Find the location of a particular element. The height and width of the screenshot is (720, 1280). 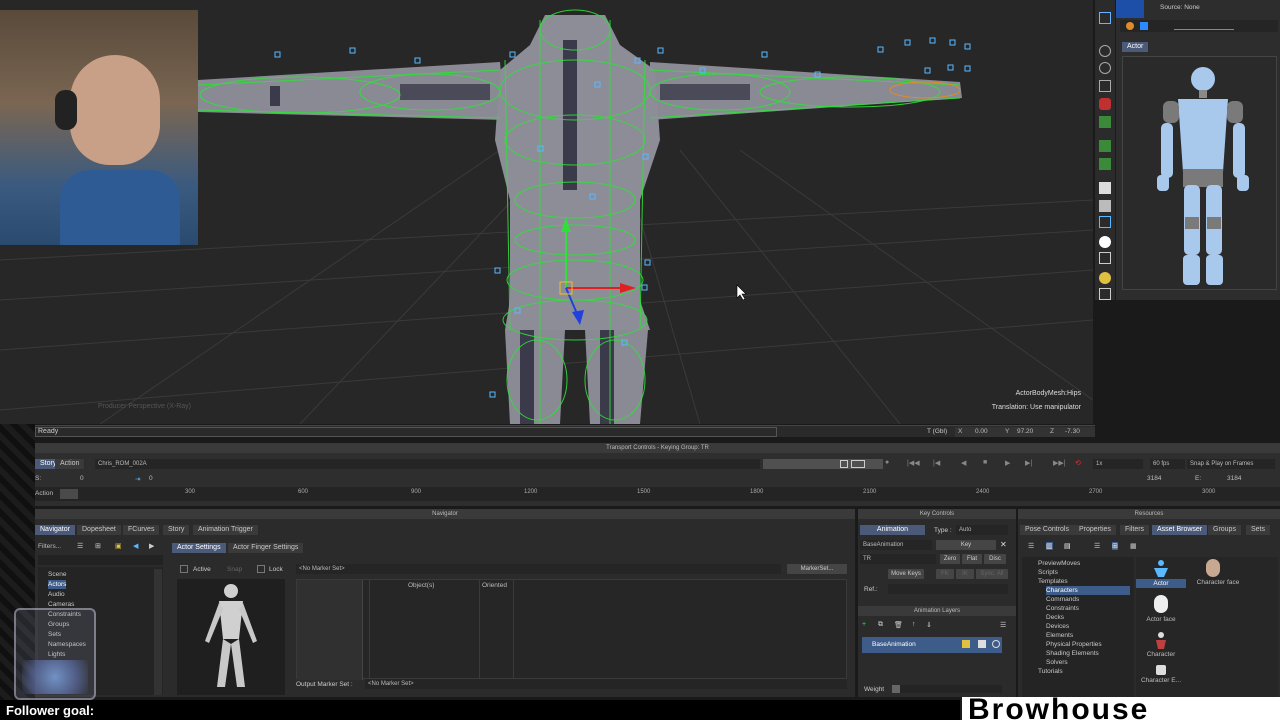

tab-animation: Animation is located at coordinates (893, 530).